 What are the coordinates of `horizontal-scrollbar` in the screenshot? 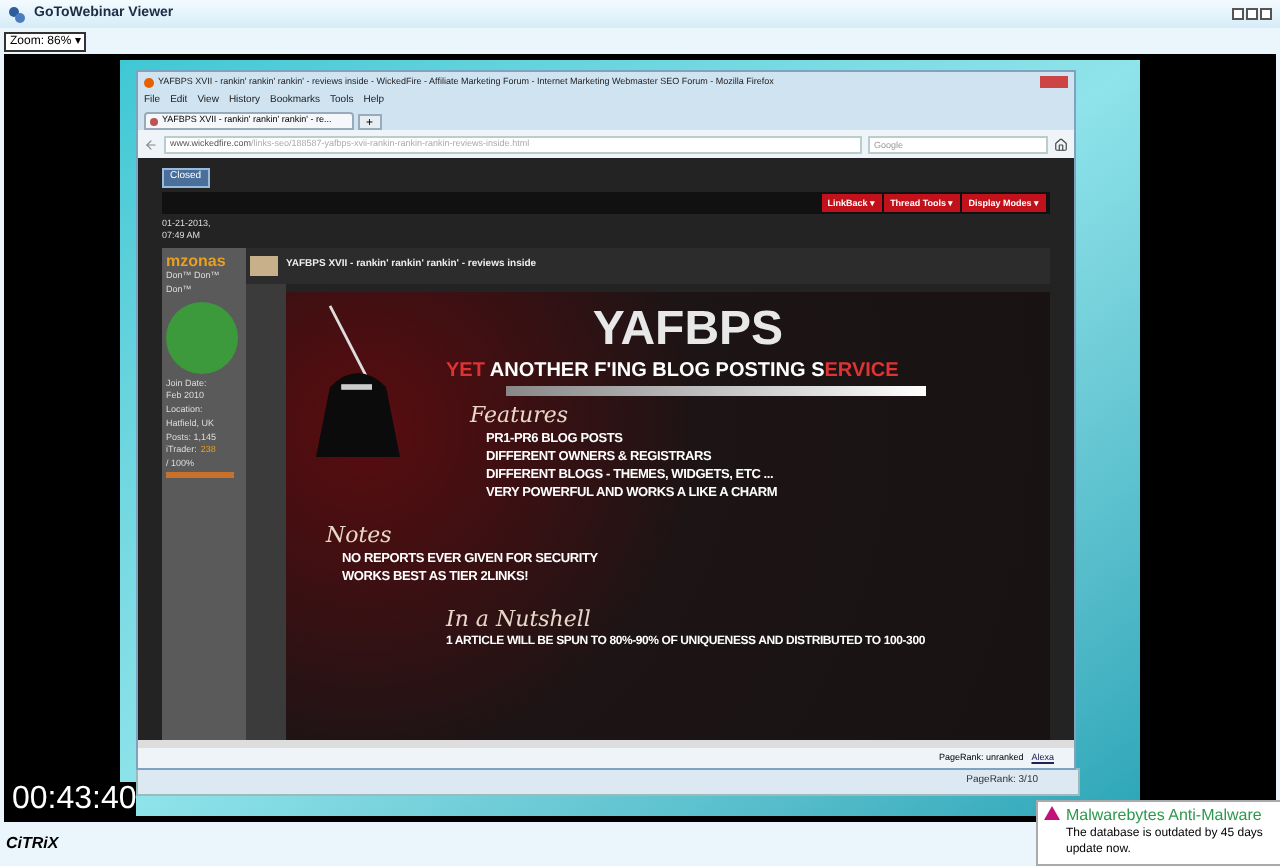 It's located at (606, 744).